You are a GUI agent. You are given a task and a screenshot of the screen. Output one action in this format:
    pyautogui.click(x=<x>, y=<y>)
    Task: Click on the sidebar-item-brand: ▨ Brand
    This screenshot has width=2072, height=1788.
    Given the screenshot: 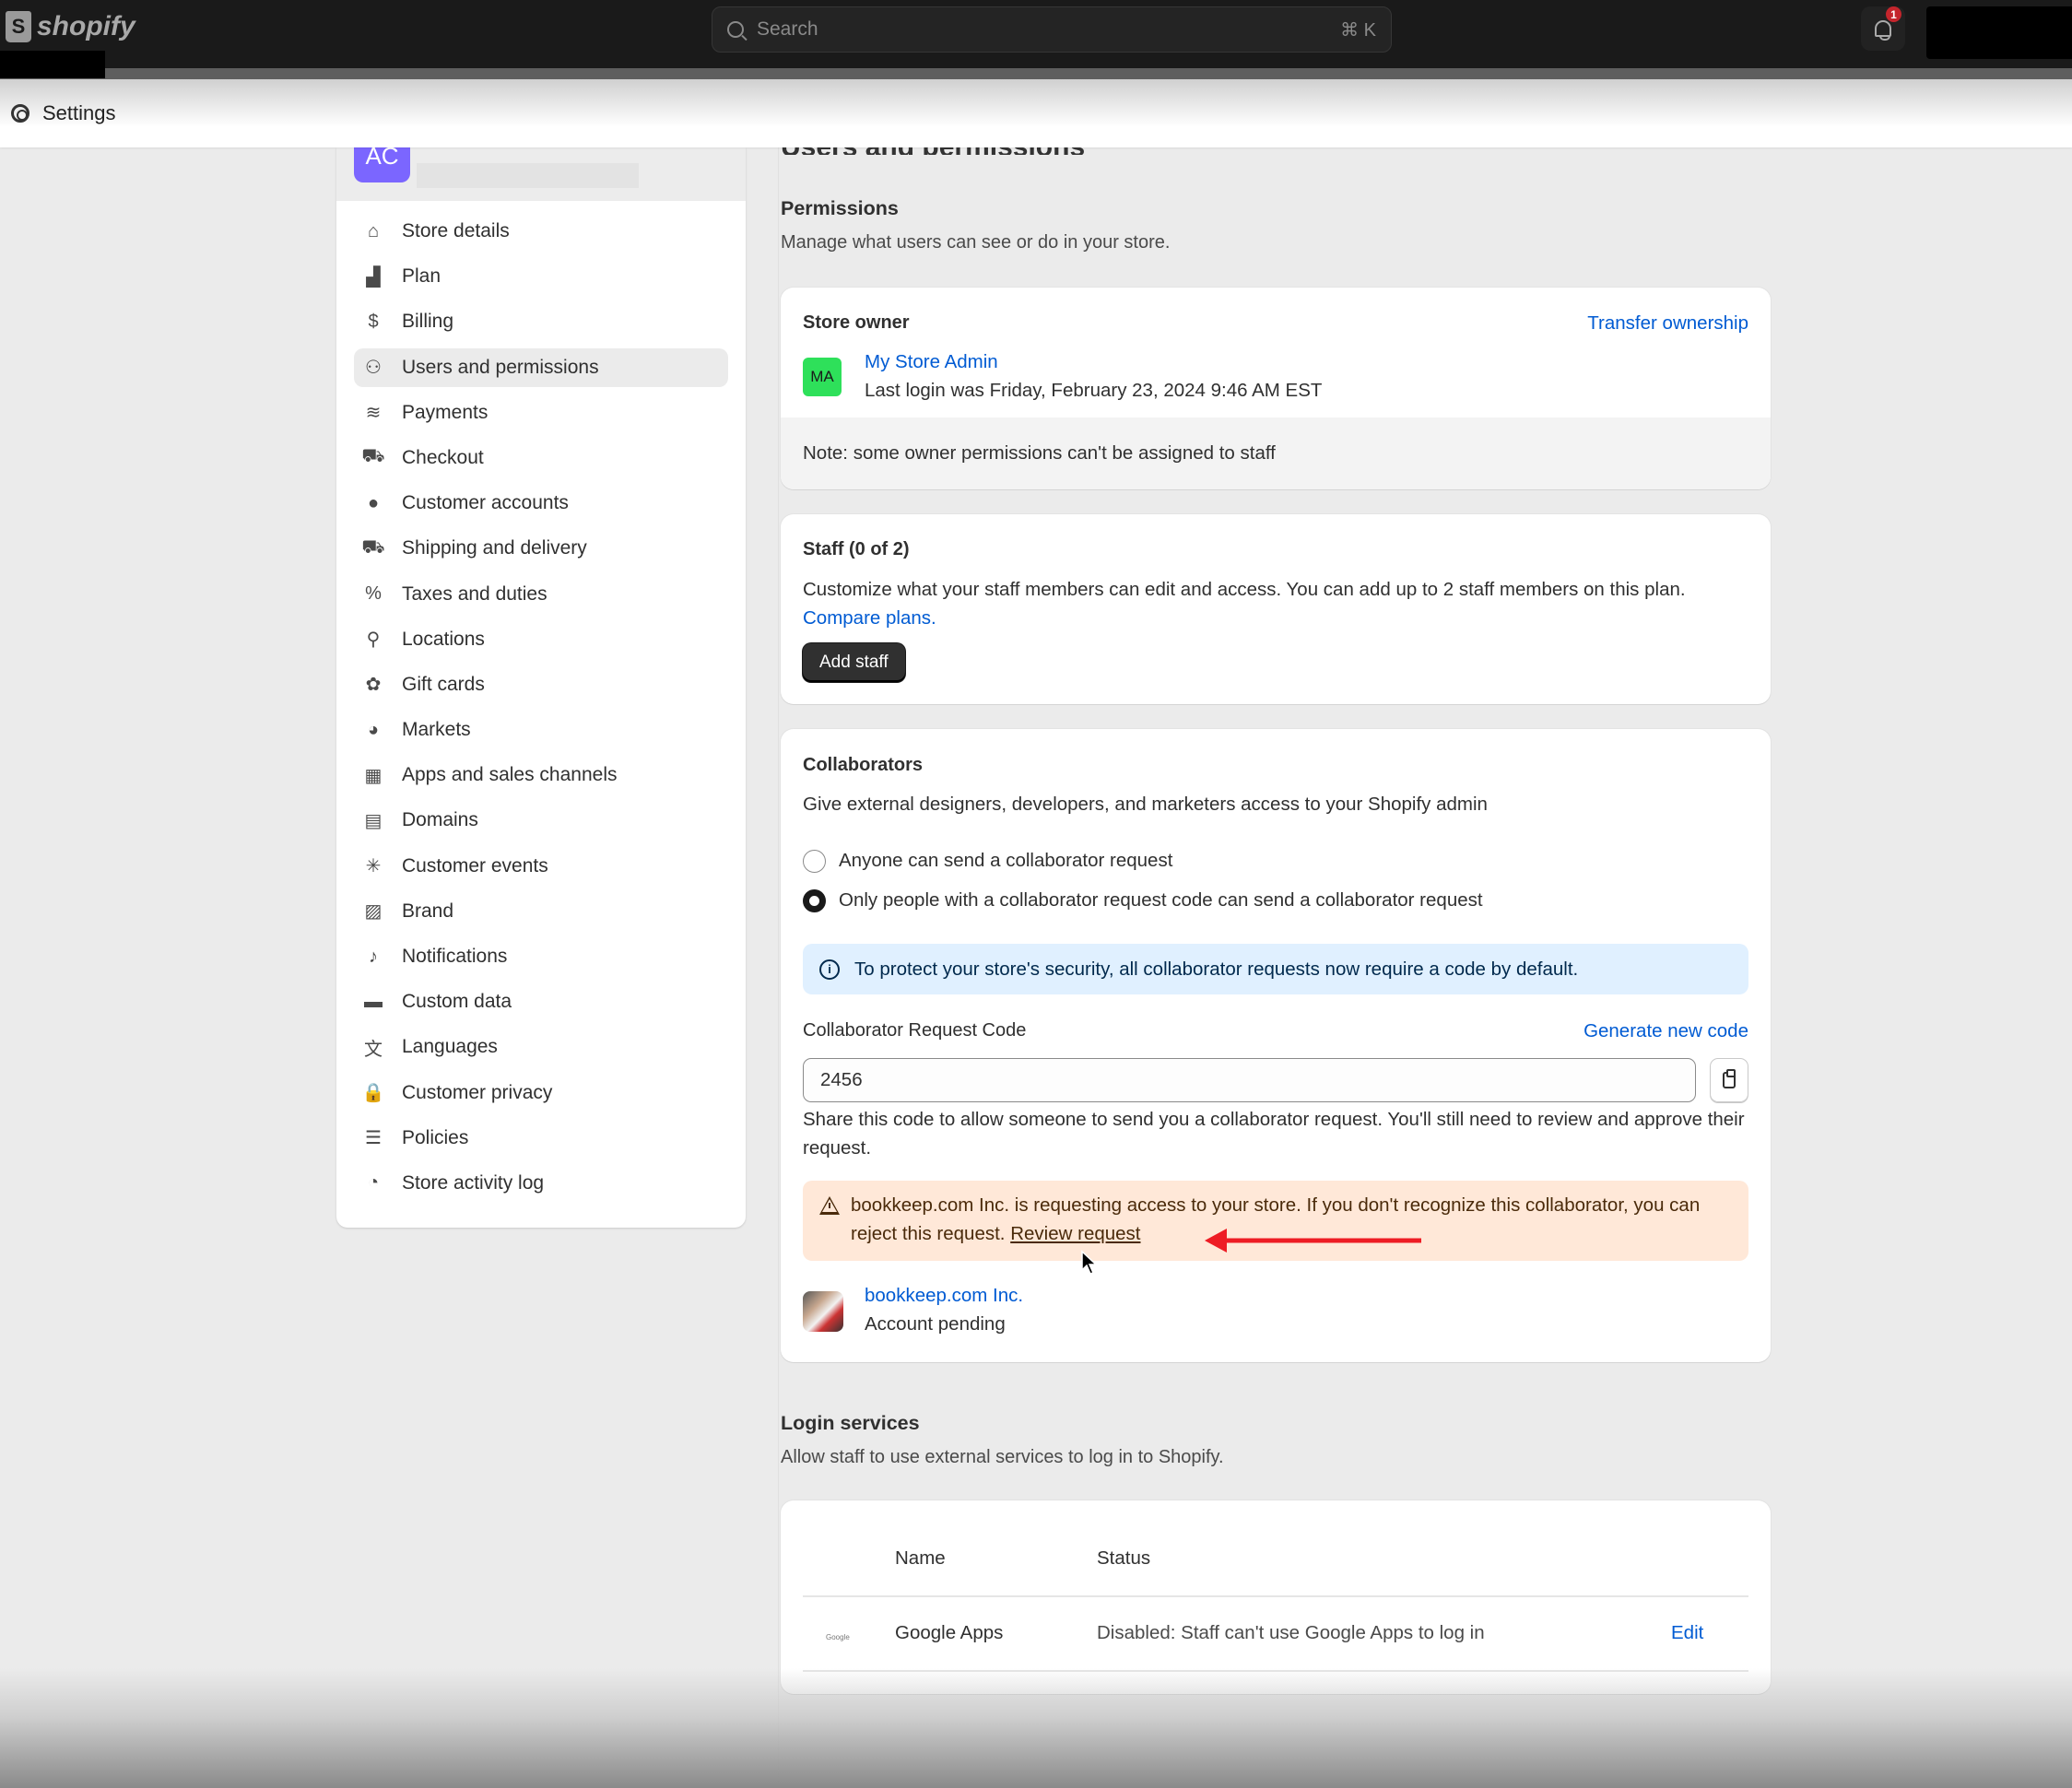 What is the action you would take?
    pyautogui.click(x=541, y=911)
    